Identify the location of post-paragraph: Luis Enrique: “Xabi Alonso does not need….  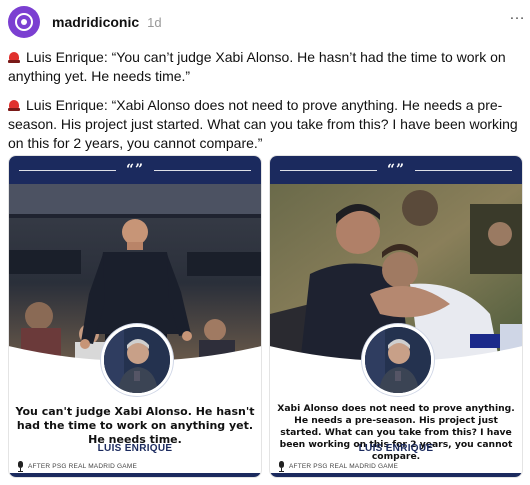
(264, 124).